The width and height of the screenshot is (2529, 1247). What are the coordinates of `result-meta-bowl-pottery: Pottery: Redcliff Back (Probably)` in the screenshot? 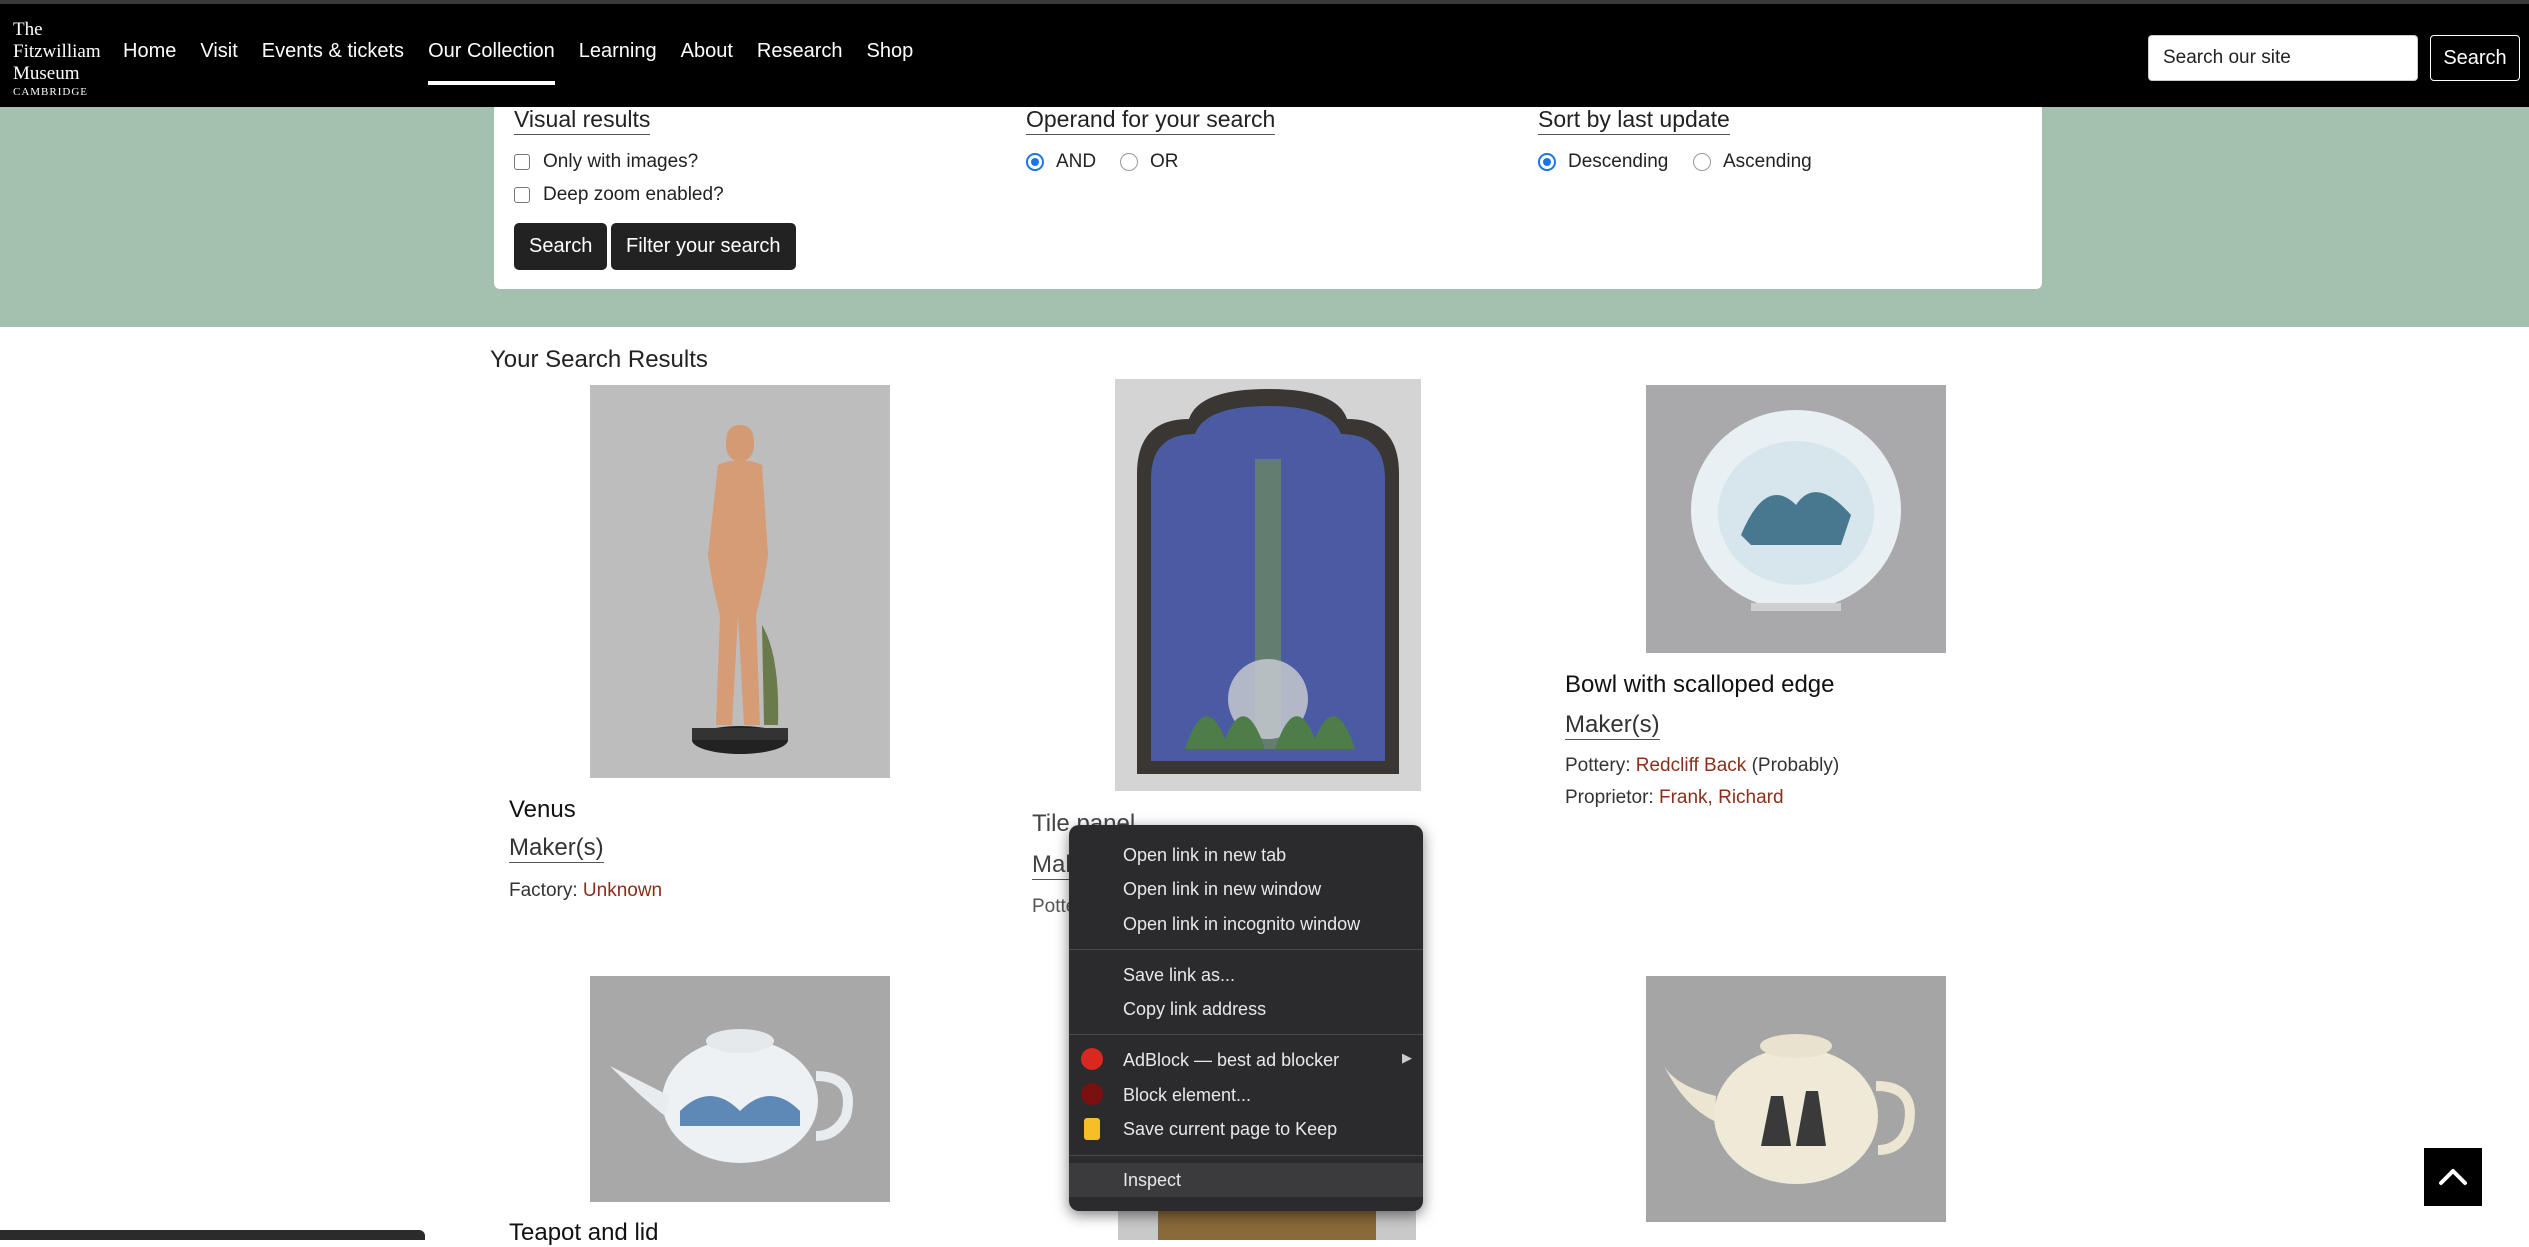 It's located at (1702, 766).